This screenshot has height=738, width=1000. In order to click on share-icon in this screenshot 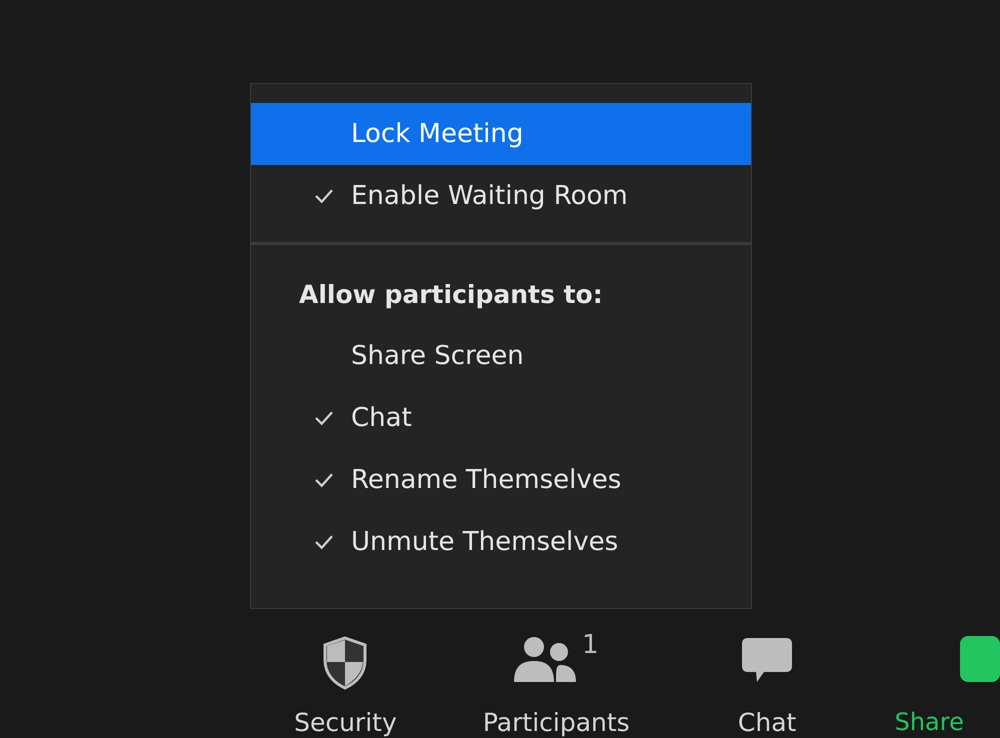, I will do `click(980, 659)`.